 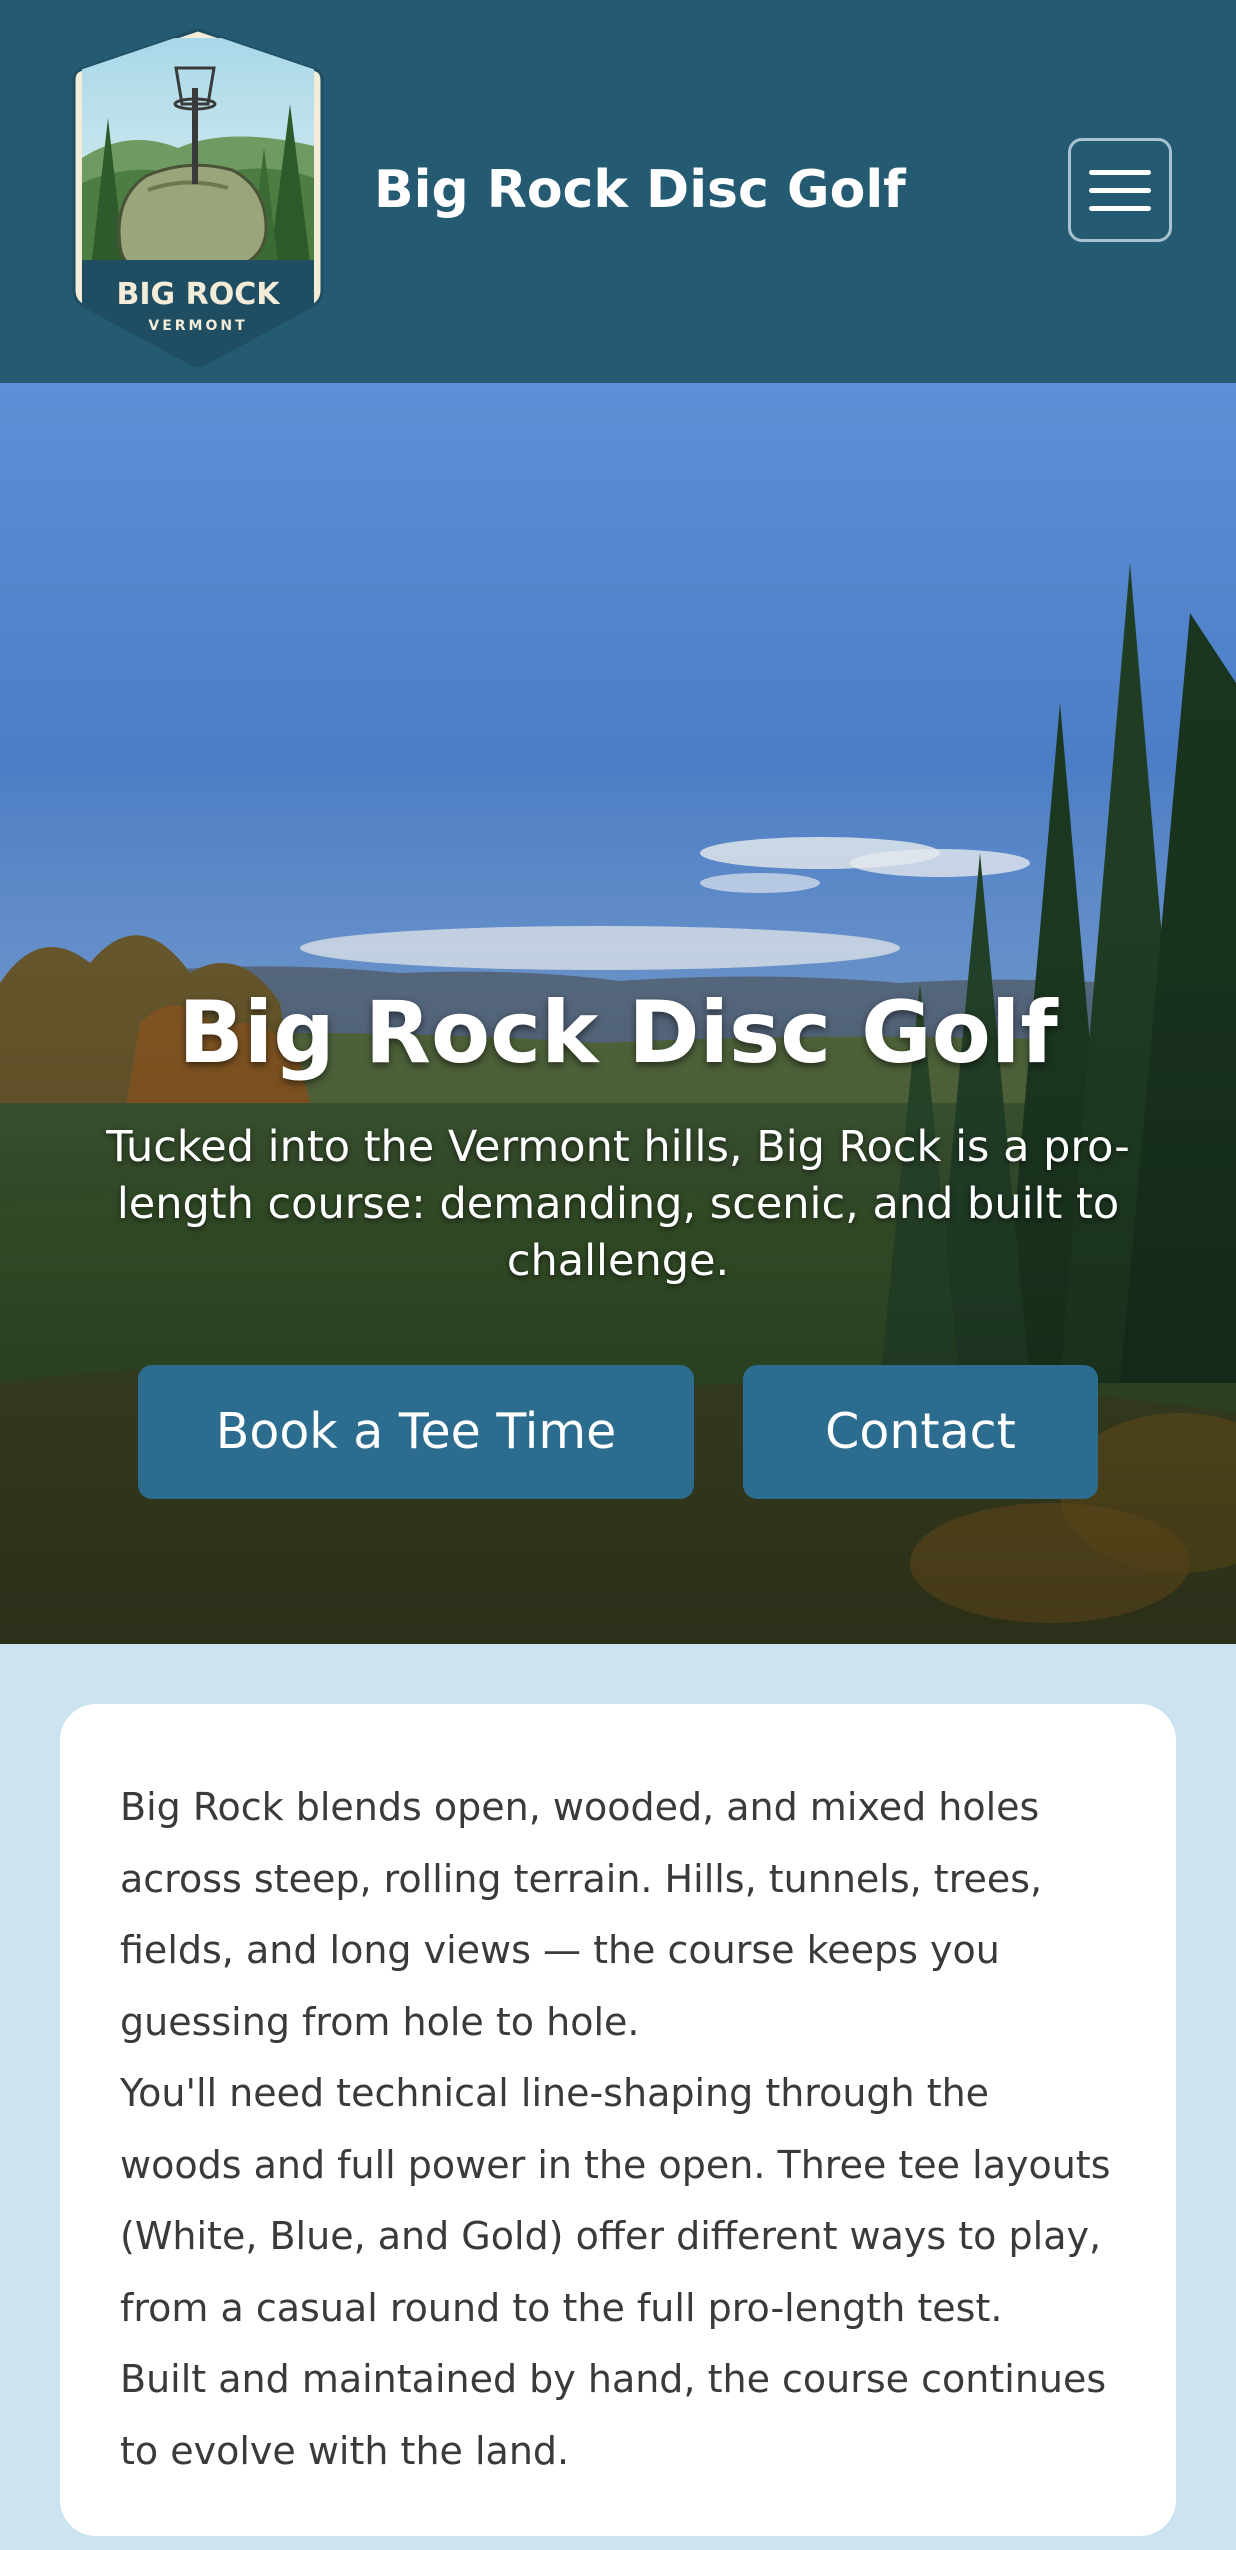 I want to click on hamburger-icon, so click(x=1120, y=172).